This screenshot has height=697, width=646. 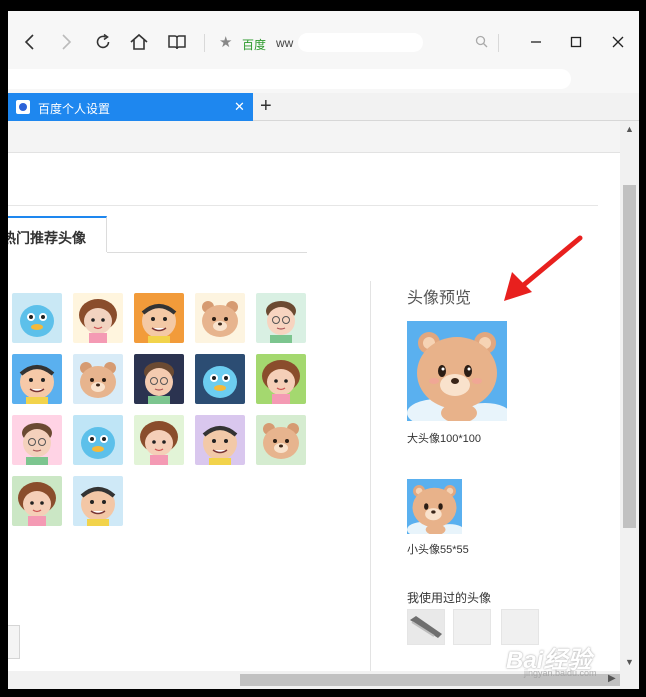 What do you see at coordinates (434, 506) in the screenshot?
I see `avatar-preview-small` at bounding box center [434, 506].